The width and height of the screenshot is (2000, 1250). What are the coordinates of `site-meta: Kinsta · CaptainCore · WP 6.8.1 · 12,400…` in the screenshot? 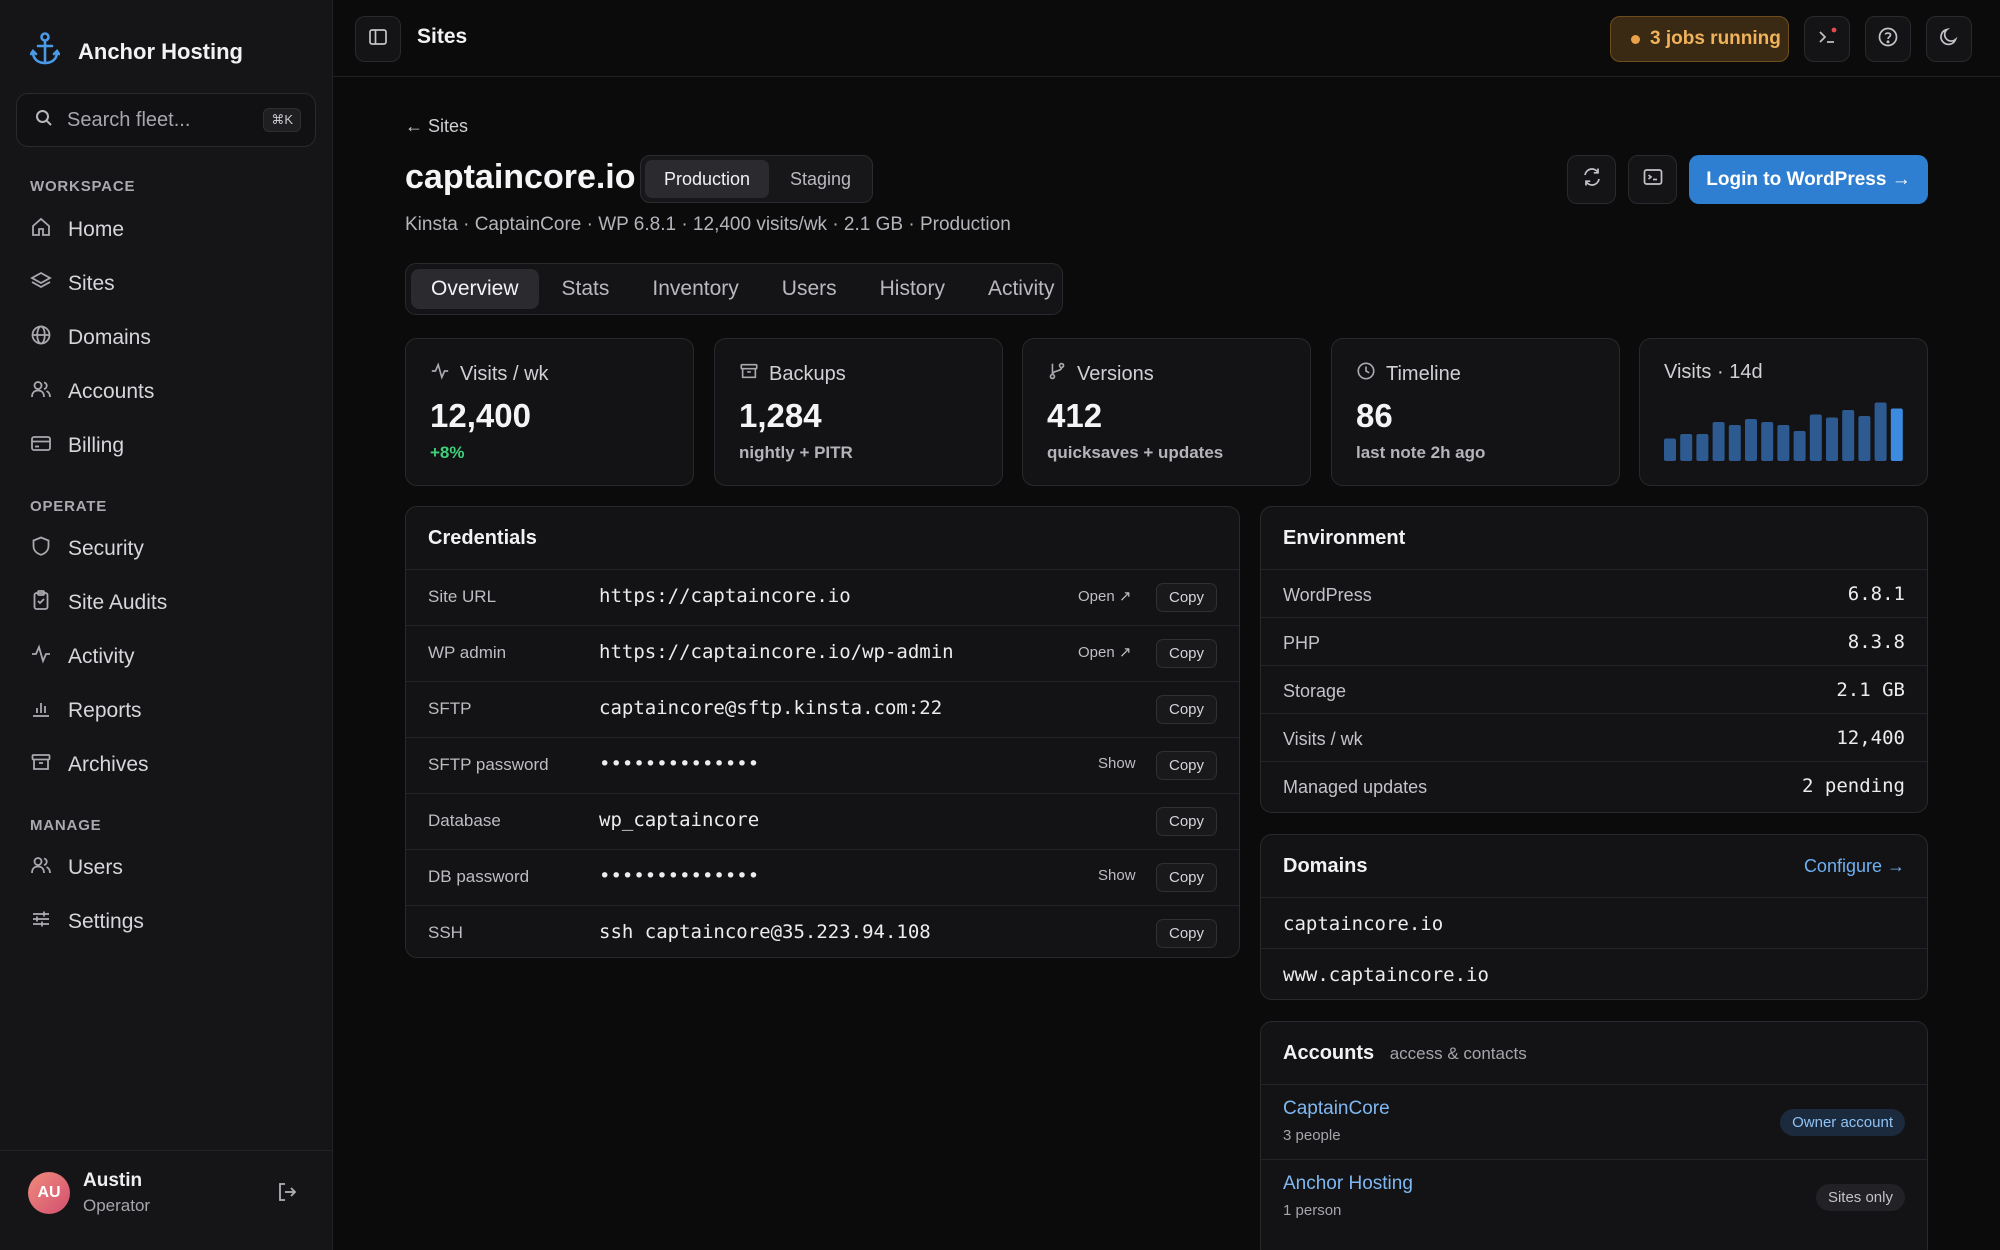 It's located at (708, 224).